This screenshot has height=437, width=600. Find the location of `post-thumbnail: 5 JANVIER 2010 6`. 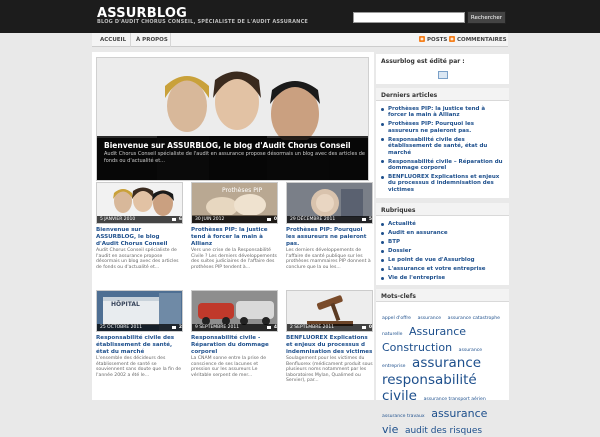

post-thumbnail: 5 JANVIER 2010 6 is located at coordinates (139, 203).